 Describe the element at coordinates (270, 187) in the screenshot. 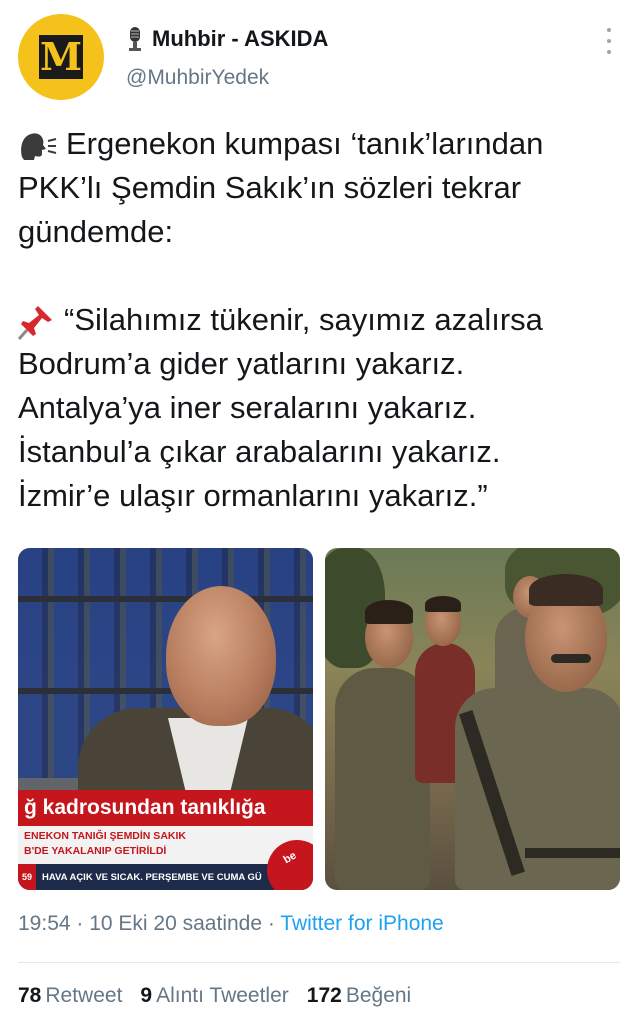

I see `tweet-line: PKK’lı Şemdin Sakık’ın sözleri tekrar` at that location.